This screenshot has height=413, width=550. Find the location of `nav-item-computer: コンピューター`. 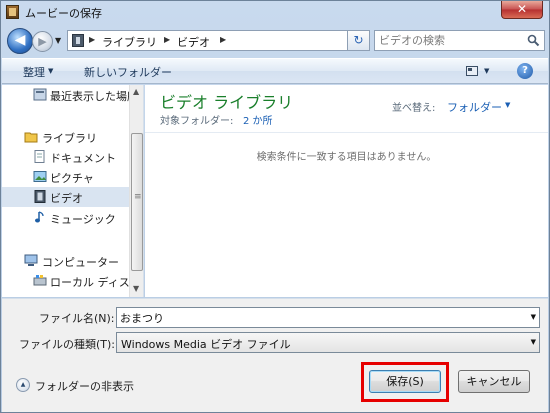

nav-item-computer: コンピューター is located at coordinates (65, 261).